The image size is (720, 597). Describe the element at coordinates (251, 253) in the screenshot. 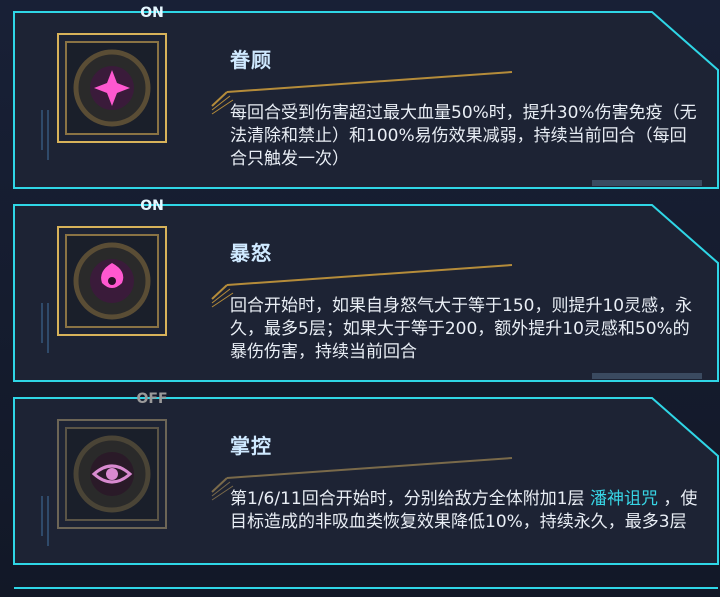

I see `skill-title: 暴怒` at that location.